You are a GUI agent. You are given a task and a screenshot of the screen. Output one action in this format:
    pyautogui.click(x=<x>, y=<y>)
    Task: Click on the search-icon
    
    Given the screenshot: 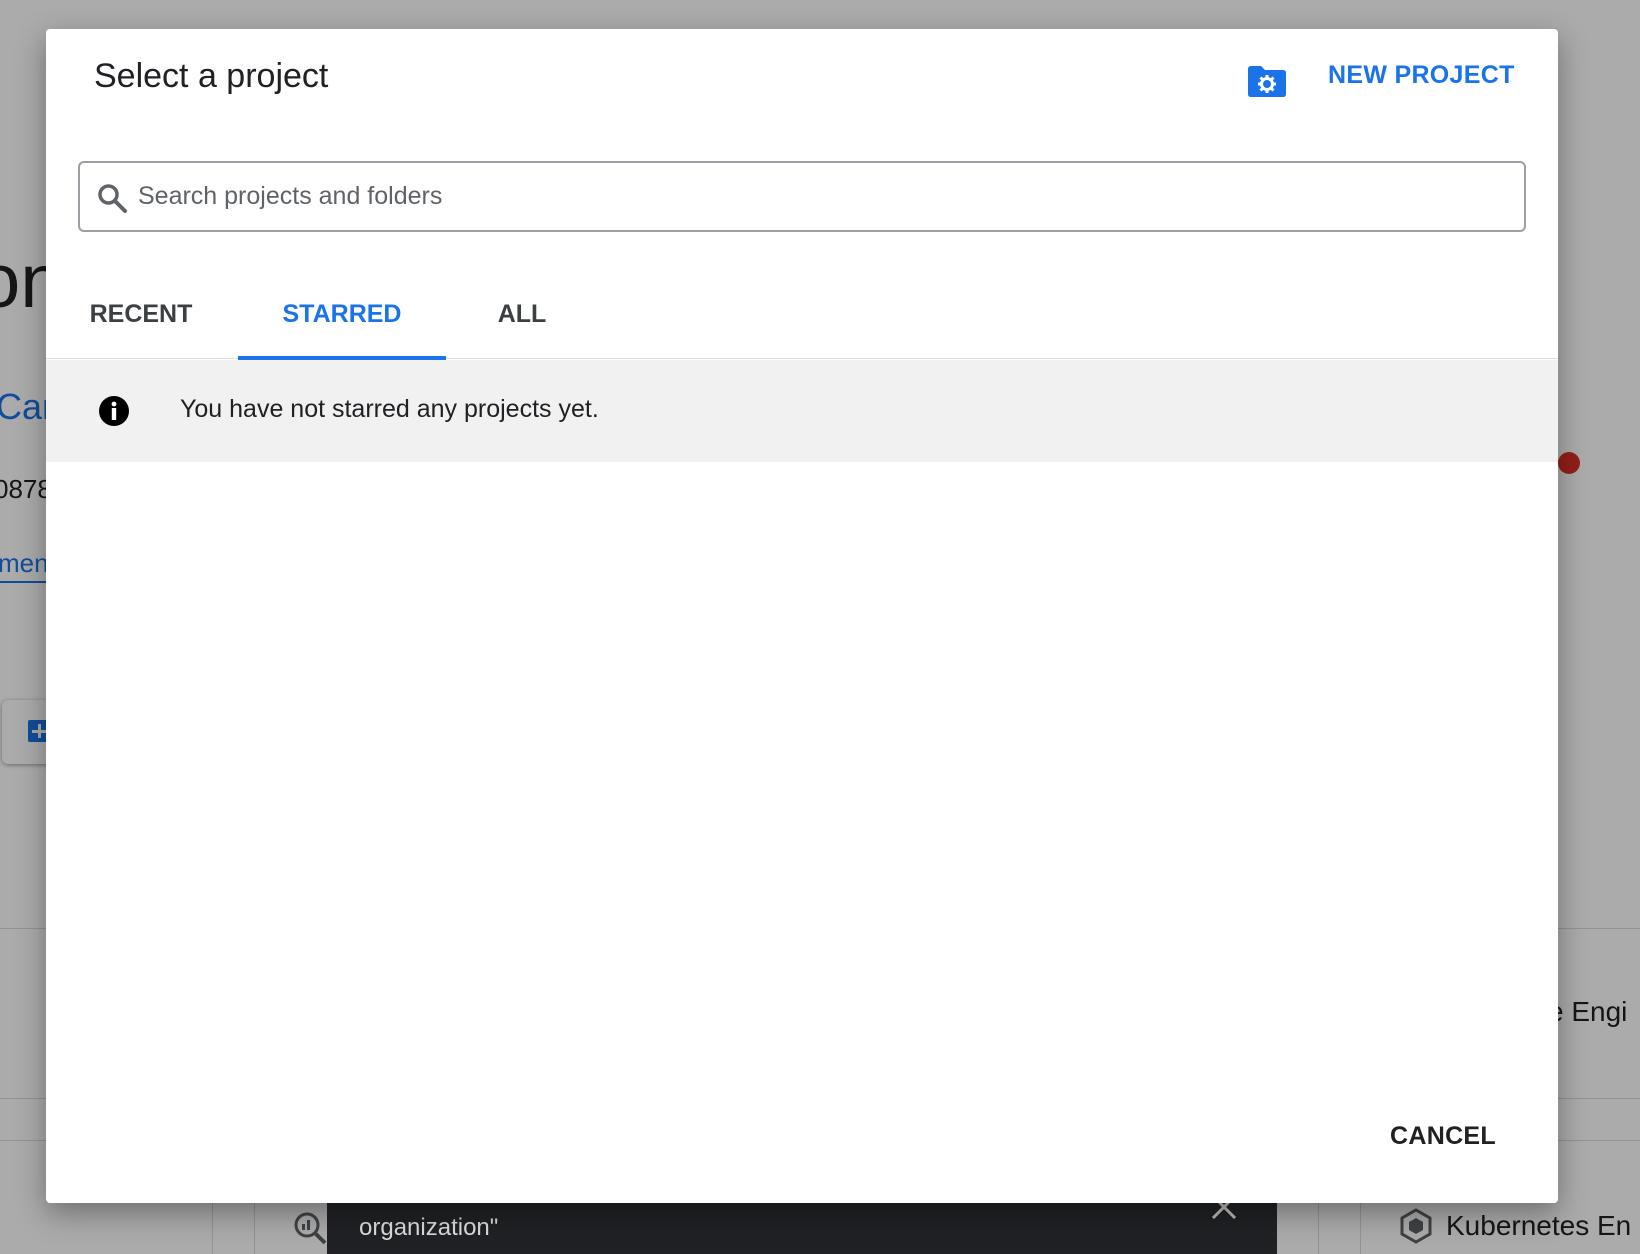 What is the action you would take?
    pyautogui.click(x=112, y=198)
    